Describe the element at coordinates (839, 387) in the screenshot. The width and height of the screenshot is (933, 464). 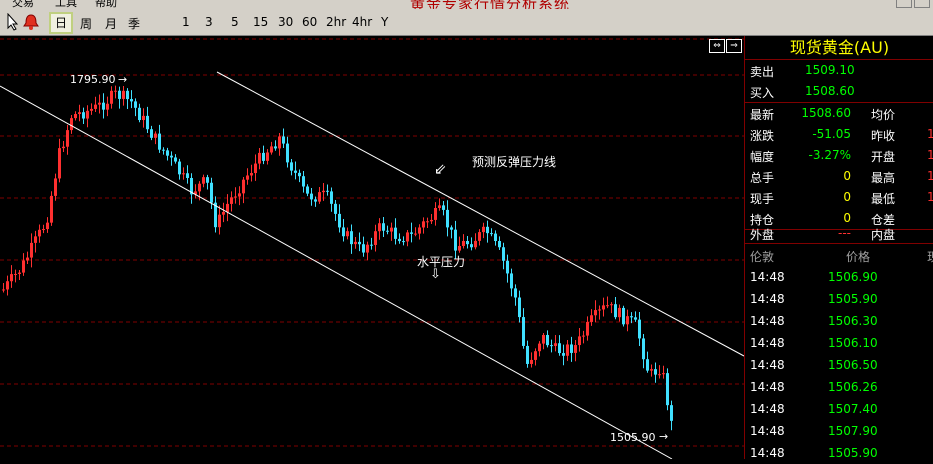
I see `tick-row: 14:48 1506.26` at that location.